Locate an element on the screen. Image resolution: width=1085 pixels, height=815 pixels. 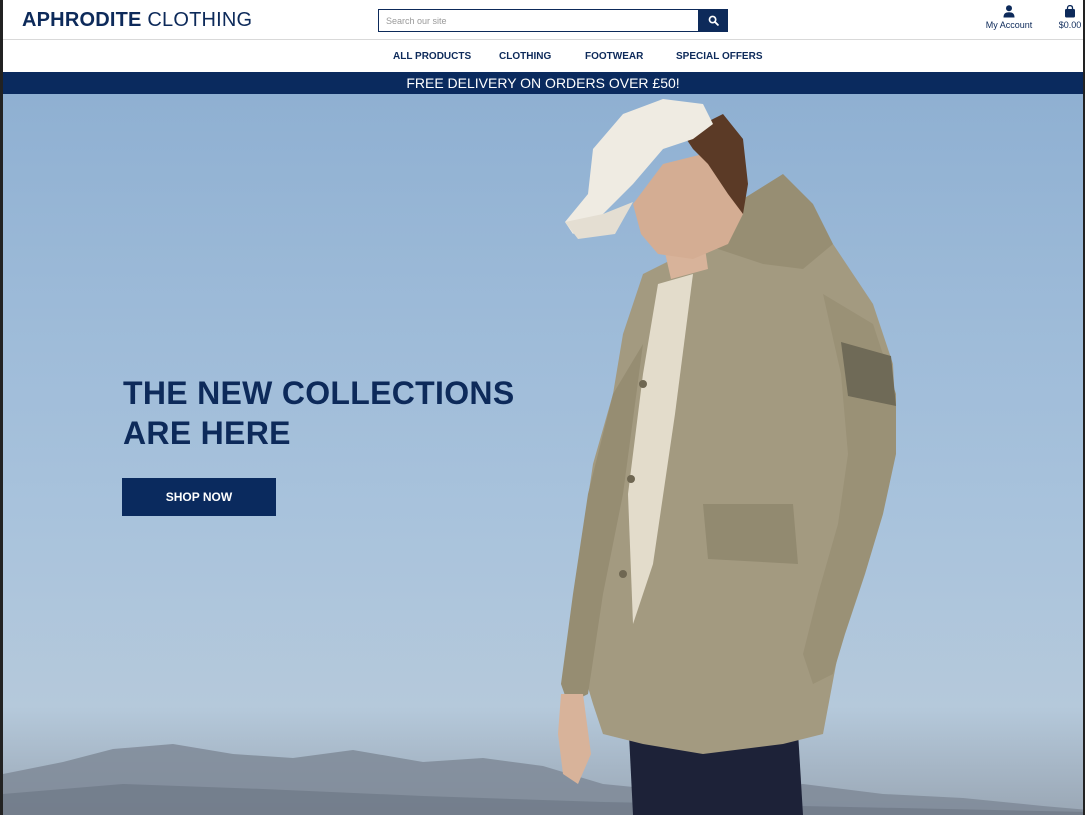
shop-now-button: SHOP NOW is located at coordinates (199, 497).